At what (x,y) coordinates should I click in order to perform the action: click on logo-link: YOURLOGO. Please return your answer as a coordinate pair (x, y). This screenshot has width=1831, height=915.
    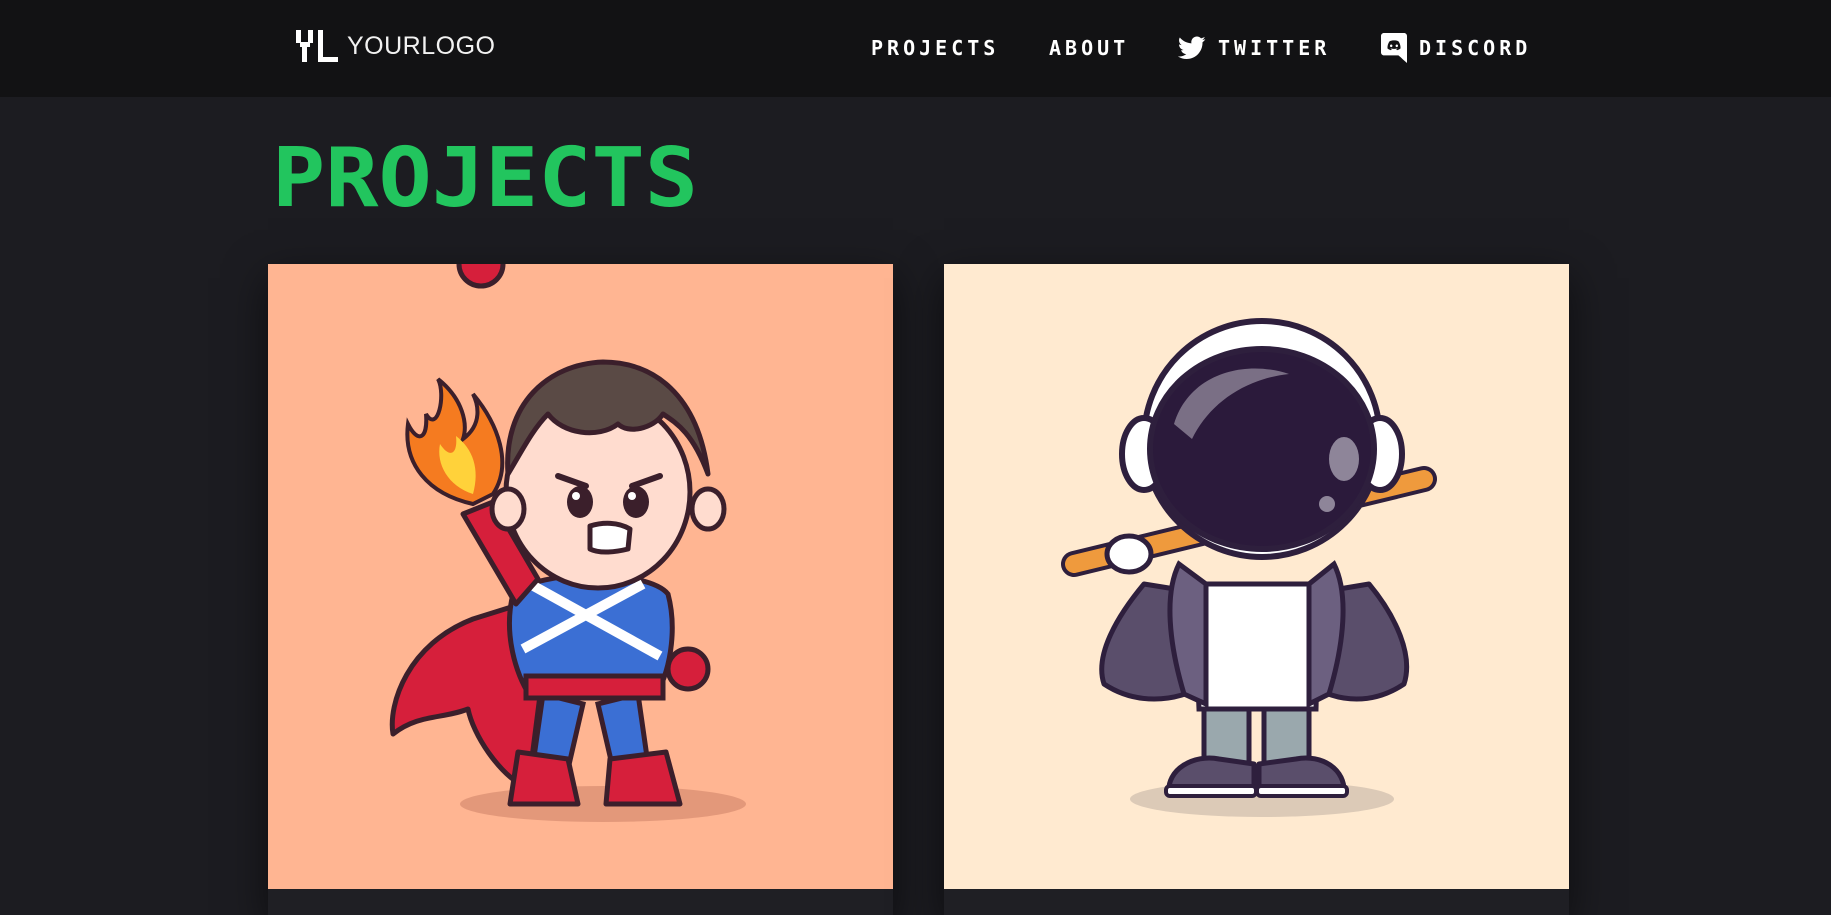
    Looking at the image, I should click on (394, 46).